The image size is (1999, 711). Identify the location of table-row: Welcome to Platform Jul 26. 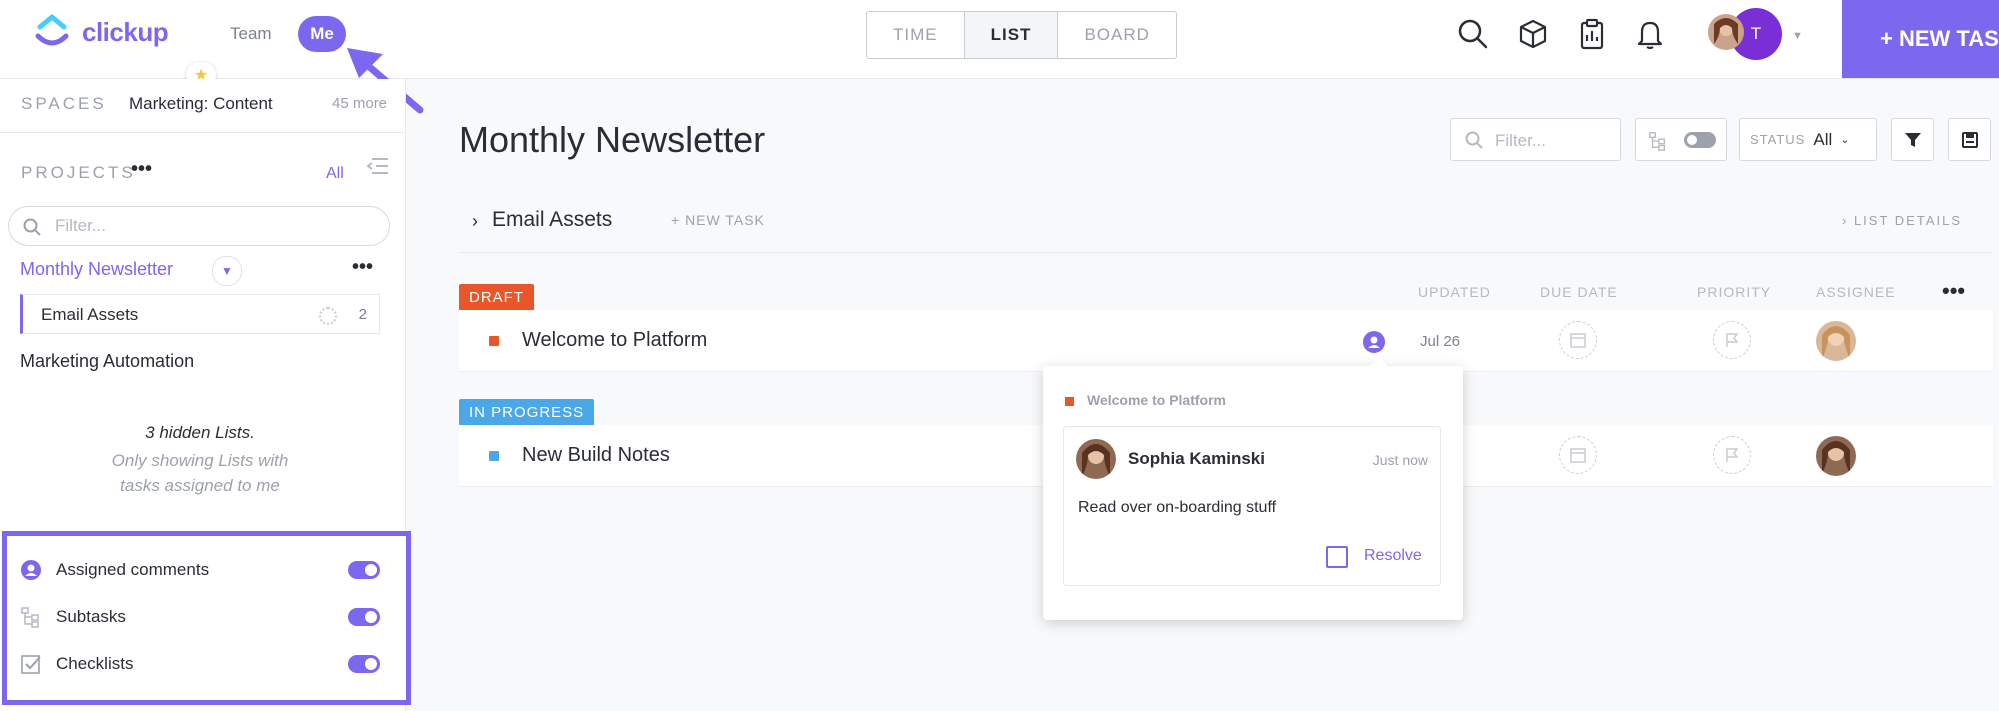
(1226, 341).